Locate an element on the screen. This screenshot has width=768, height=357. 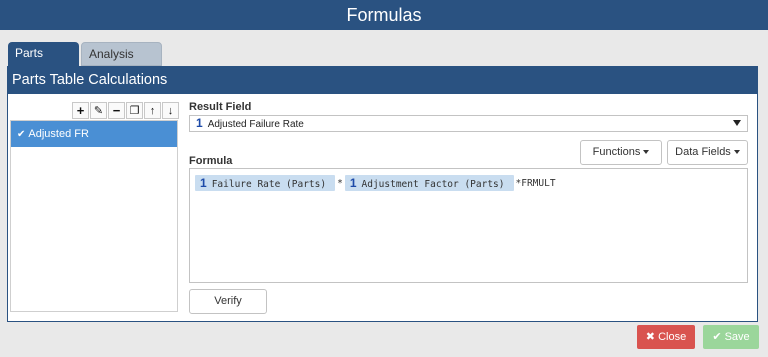
move-up-button: ↑ is located at coordinates (152, 110).